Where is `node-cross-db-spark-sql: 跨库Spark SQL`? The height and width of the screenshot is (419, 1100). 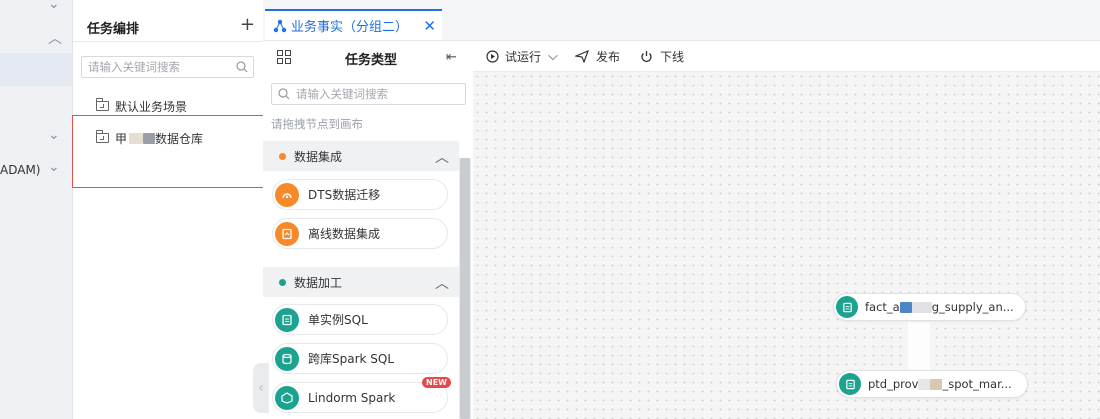 node-cross-db-spark-sql: 跨库Spark SQL is located at coordinates (360, 358).